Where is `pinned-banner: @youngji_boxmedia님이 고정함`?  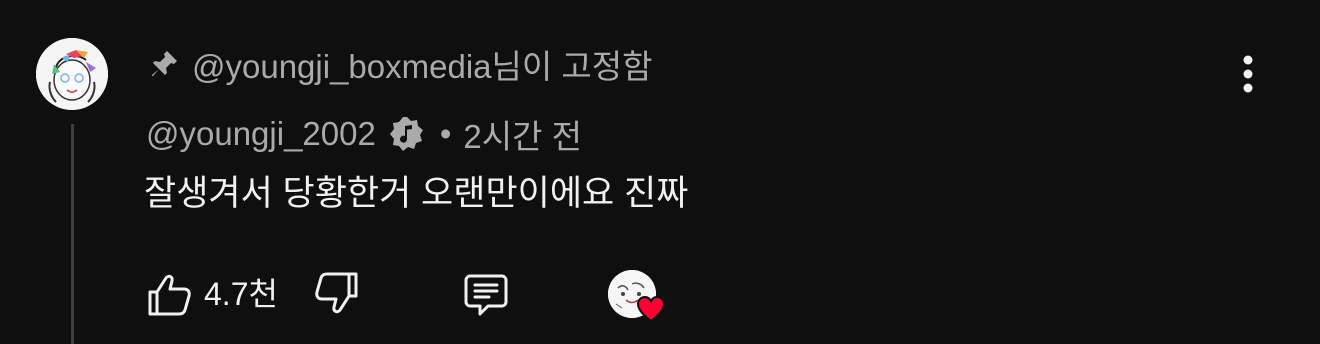 pinned-banner: @youngji_boxmedia님이 고정함 is located at coordinates (400, 64).